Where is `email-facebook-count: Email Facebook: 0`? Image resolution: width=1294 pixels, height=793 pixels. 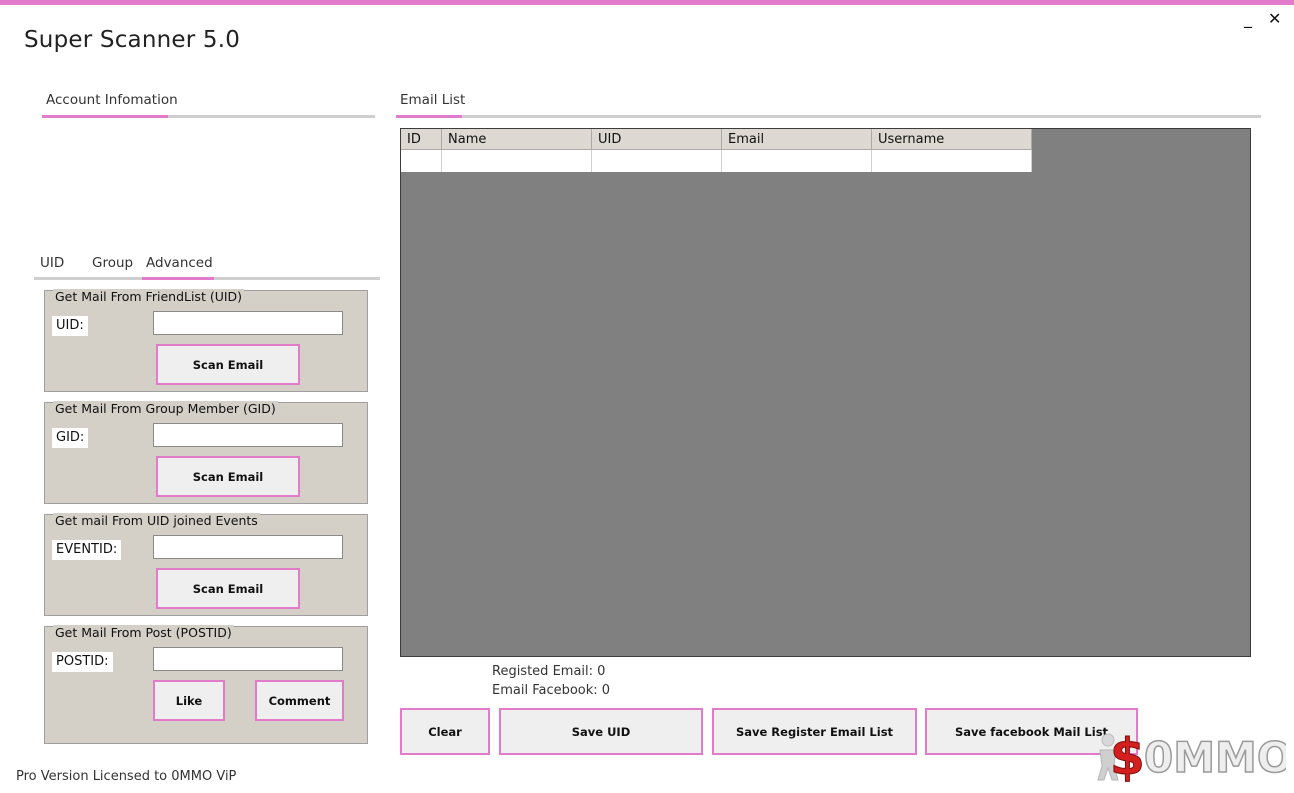
email-facebook-count: Email Facebook: 0 is located at coordinates (551, 690).